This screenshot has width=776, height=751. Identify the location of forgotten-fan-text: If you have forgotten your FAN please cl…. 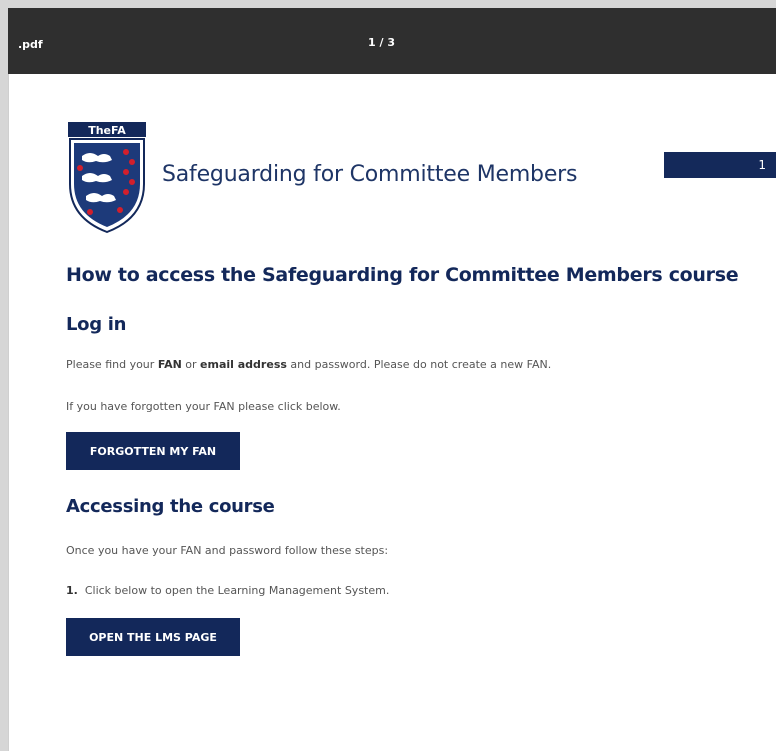
(203, 406).